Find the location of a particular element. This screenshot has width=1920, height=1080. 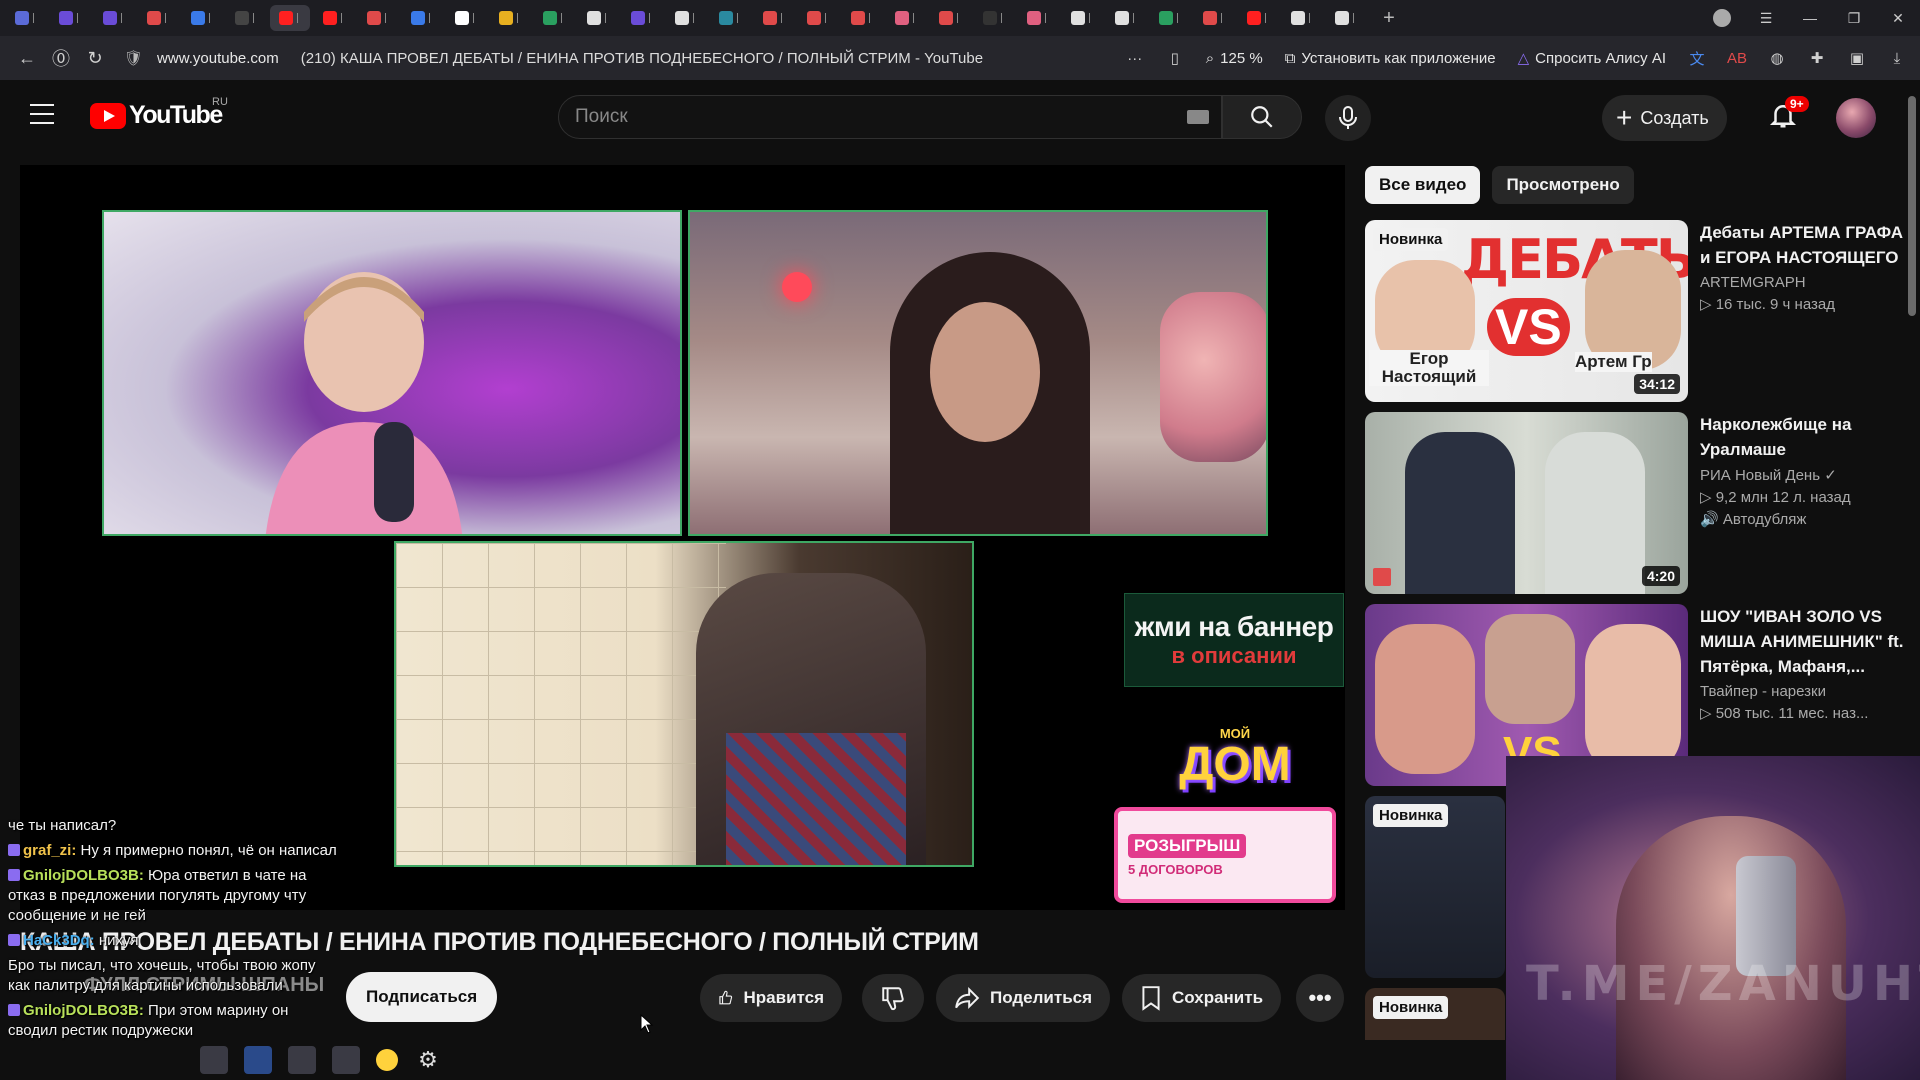

new-tab-button: + is located at coordinates (1389, 18).